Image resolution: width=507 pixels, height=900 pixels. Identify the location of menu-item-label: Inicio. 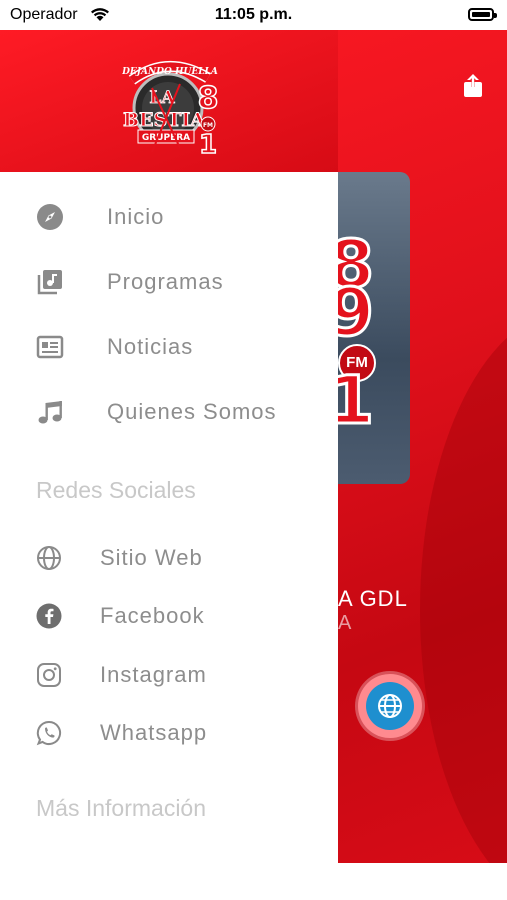
(136, 216).